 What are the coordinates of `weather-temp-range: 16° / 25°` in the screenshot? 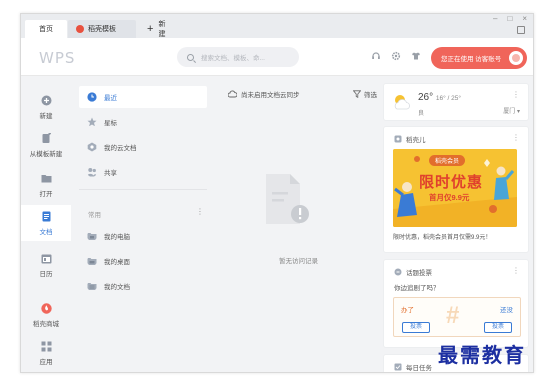 It's located at (448, 98).